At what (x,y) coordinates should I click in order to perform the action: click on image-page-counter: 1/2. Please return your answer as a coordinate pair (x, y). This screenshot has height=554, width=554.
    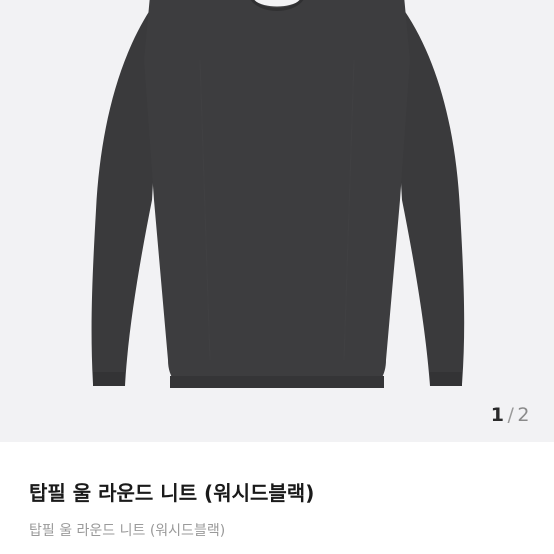
    Looking at the image, I should click on (510, 415).